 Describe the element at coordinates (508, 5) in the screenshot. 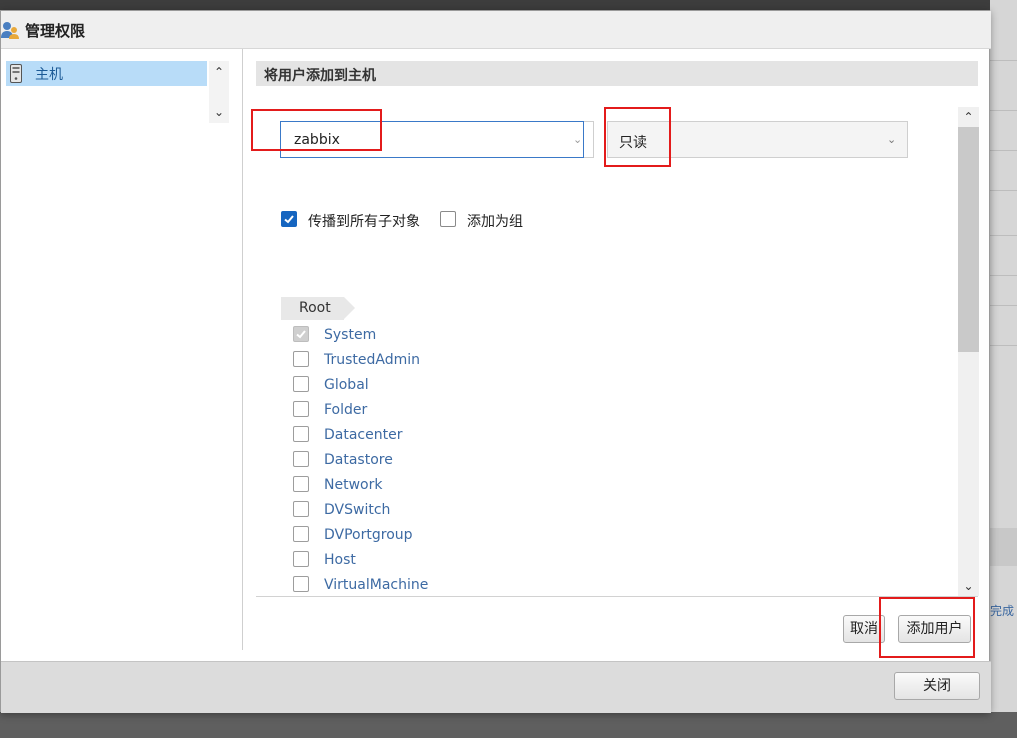

I see `background-titlebar` at that location.